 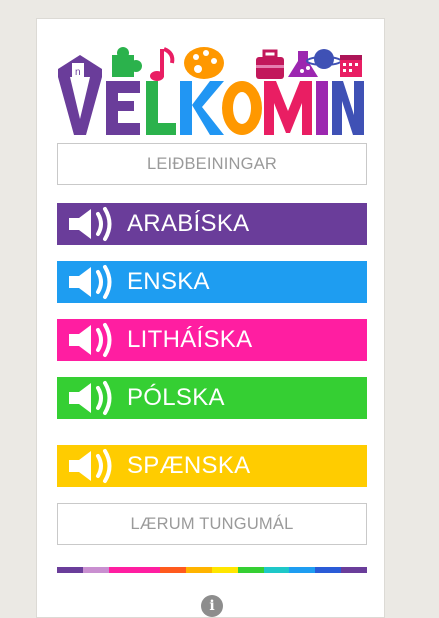 I want to click on language-label: LITHÁÍSKA, so click(x=190, y=339).